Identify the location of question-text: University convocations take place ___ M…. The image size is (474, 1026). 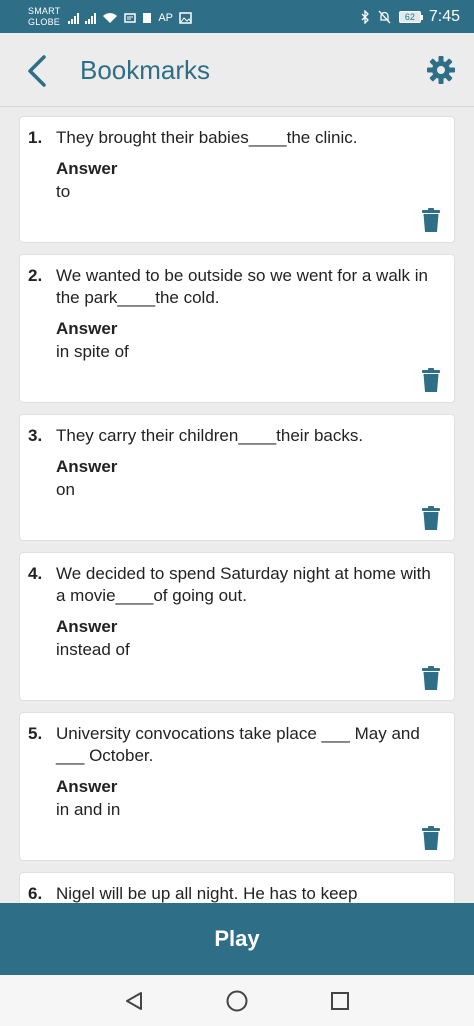
(238, 744).